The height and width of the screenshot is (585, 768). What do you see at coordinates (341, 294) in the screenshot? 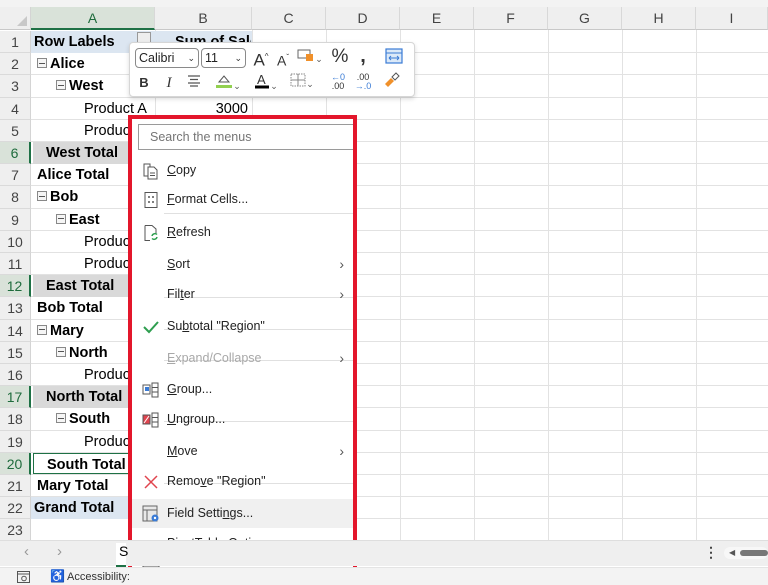
I see `chevron-right-icon: ›` at bounding box center [341, 294].